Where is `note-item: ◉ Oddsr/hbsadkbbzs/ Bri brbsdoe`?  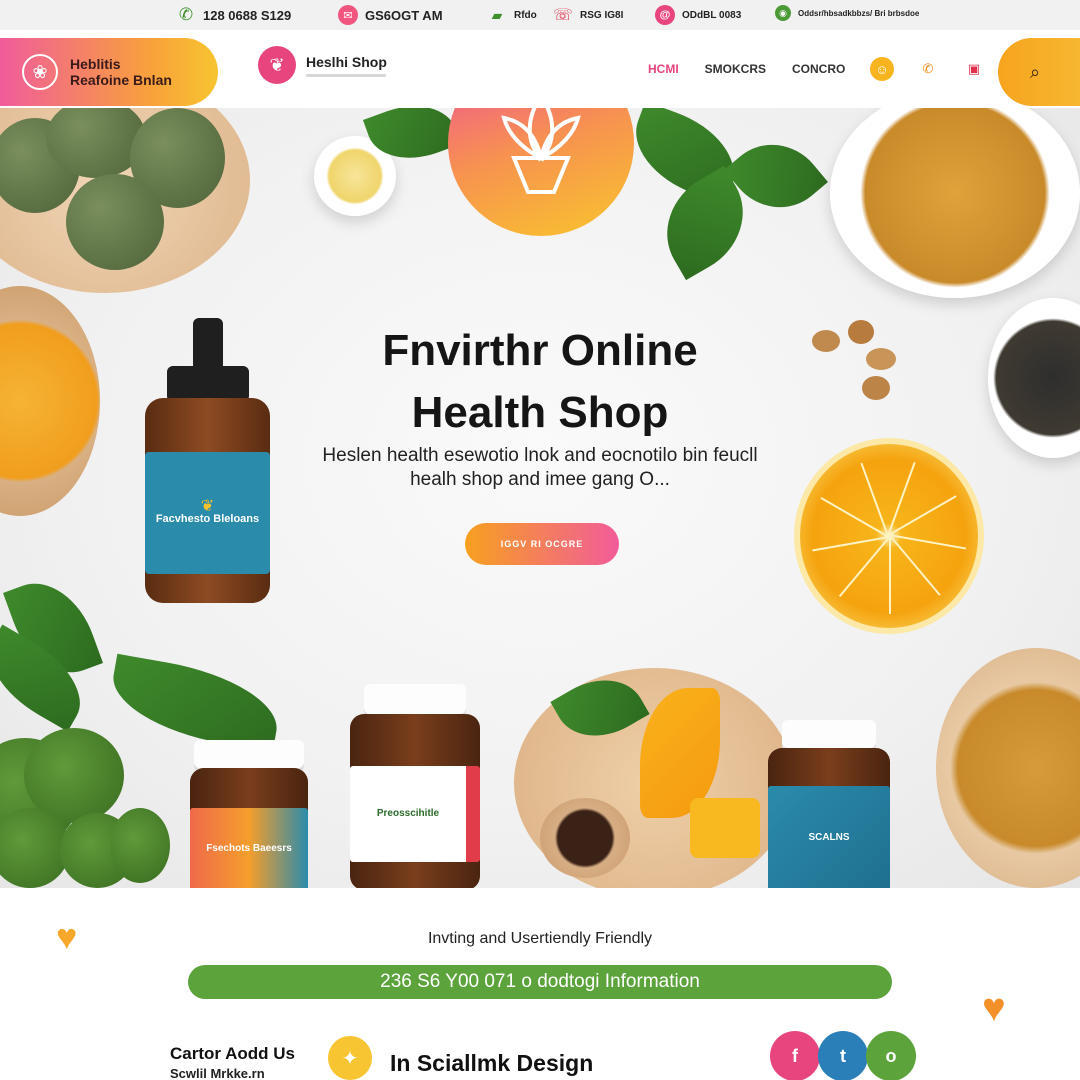 note-item: ◉ Oddsr/hbsadkbbzs/ Bri brbsdoe is located at coordinates (847, 13).